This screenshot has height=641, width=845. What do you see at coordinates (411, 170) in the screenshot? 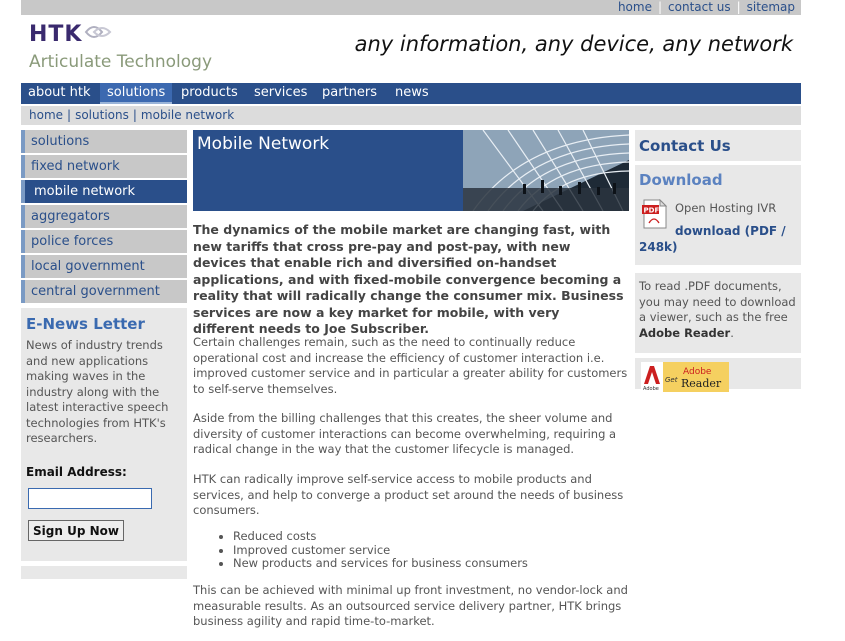
I see `page-header-banner: Mobile Network` at bounding box center [411, 170].